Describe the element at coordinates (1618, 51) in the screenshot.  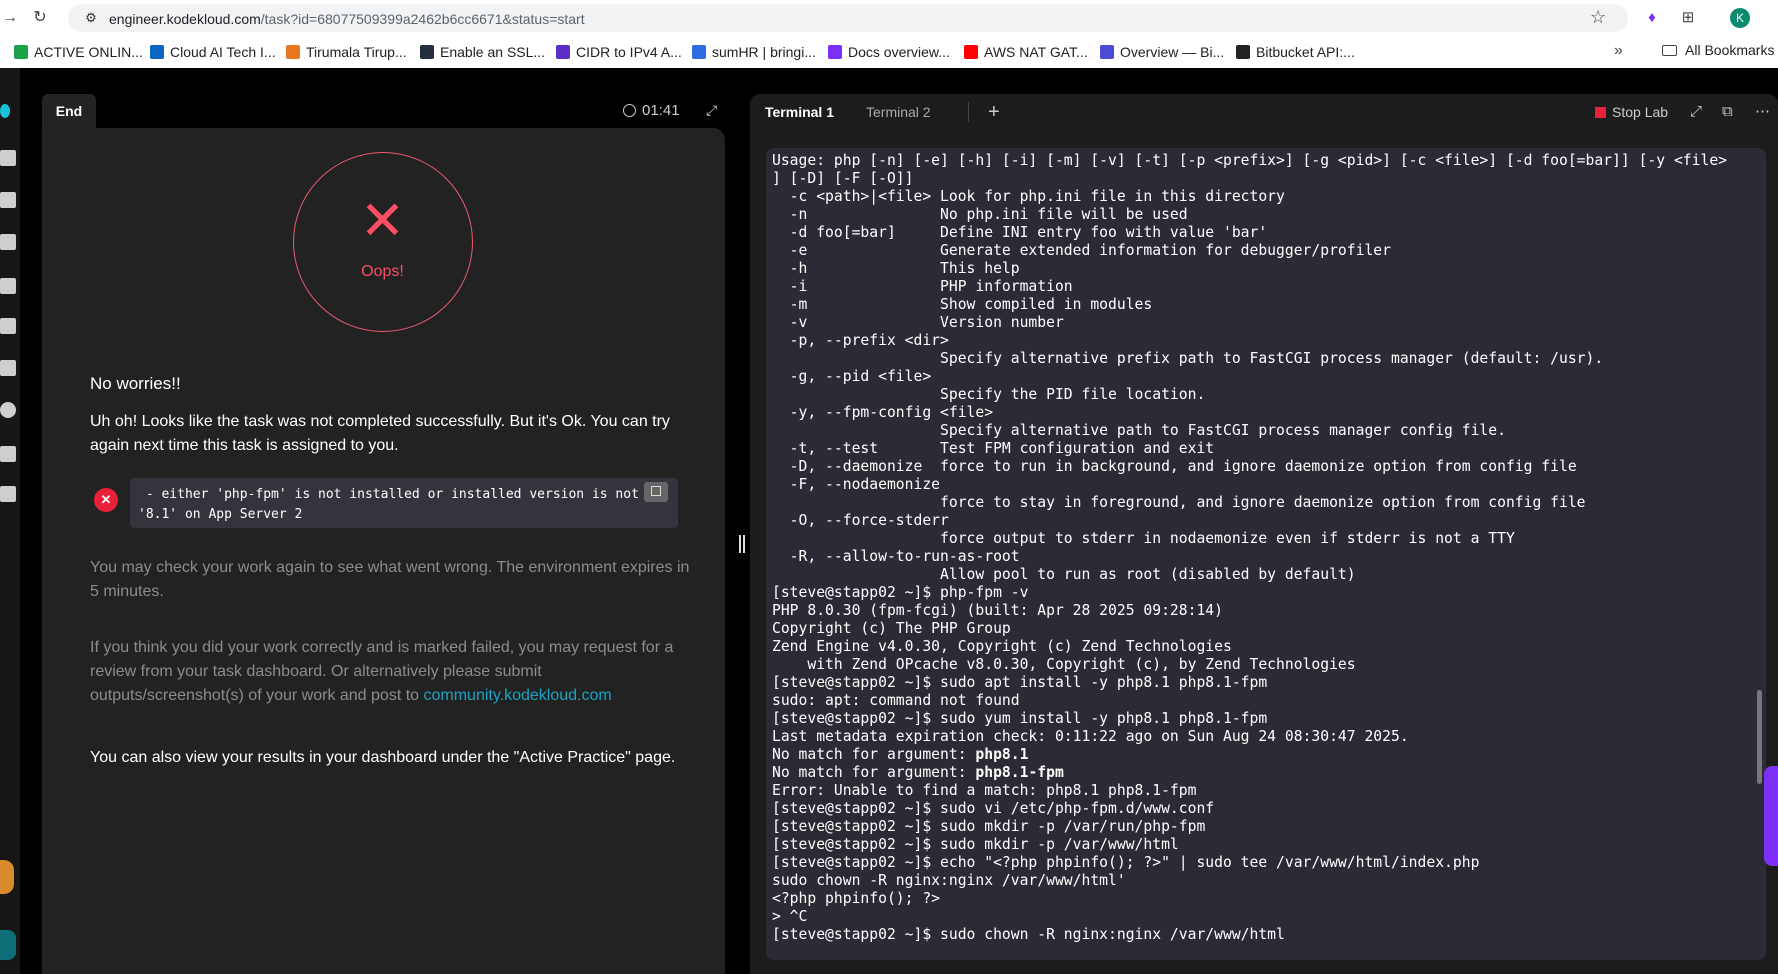
I see `bookmarks-overflow-icon: »` at that location.